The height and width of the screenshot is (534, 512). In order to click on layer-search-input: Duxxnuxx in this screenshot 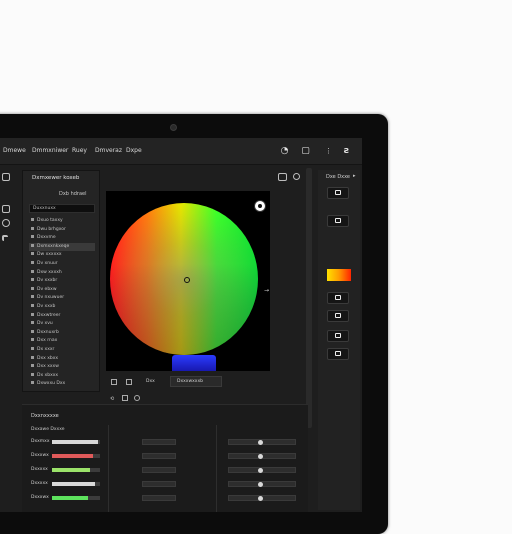, I will do `click(62, 208)`.